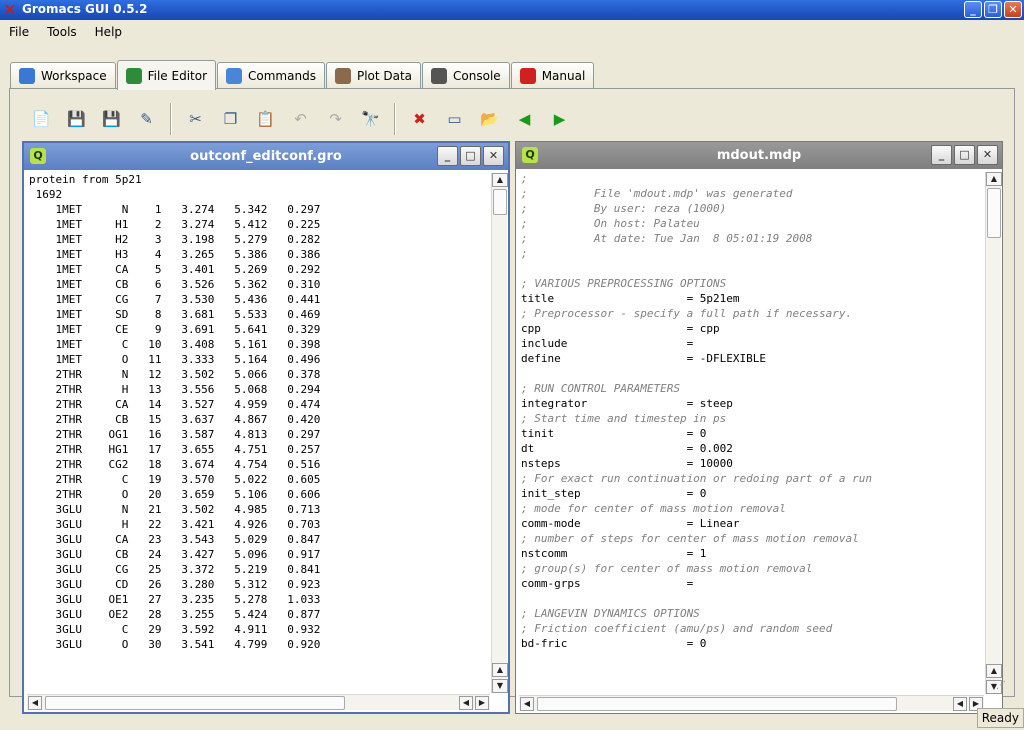  I want to click on editor-line: ; mode for center of mass motion removal, so click(653, 508).